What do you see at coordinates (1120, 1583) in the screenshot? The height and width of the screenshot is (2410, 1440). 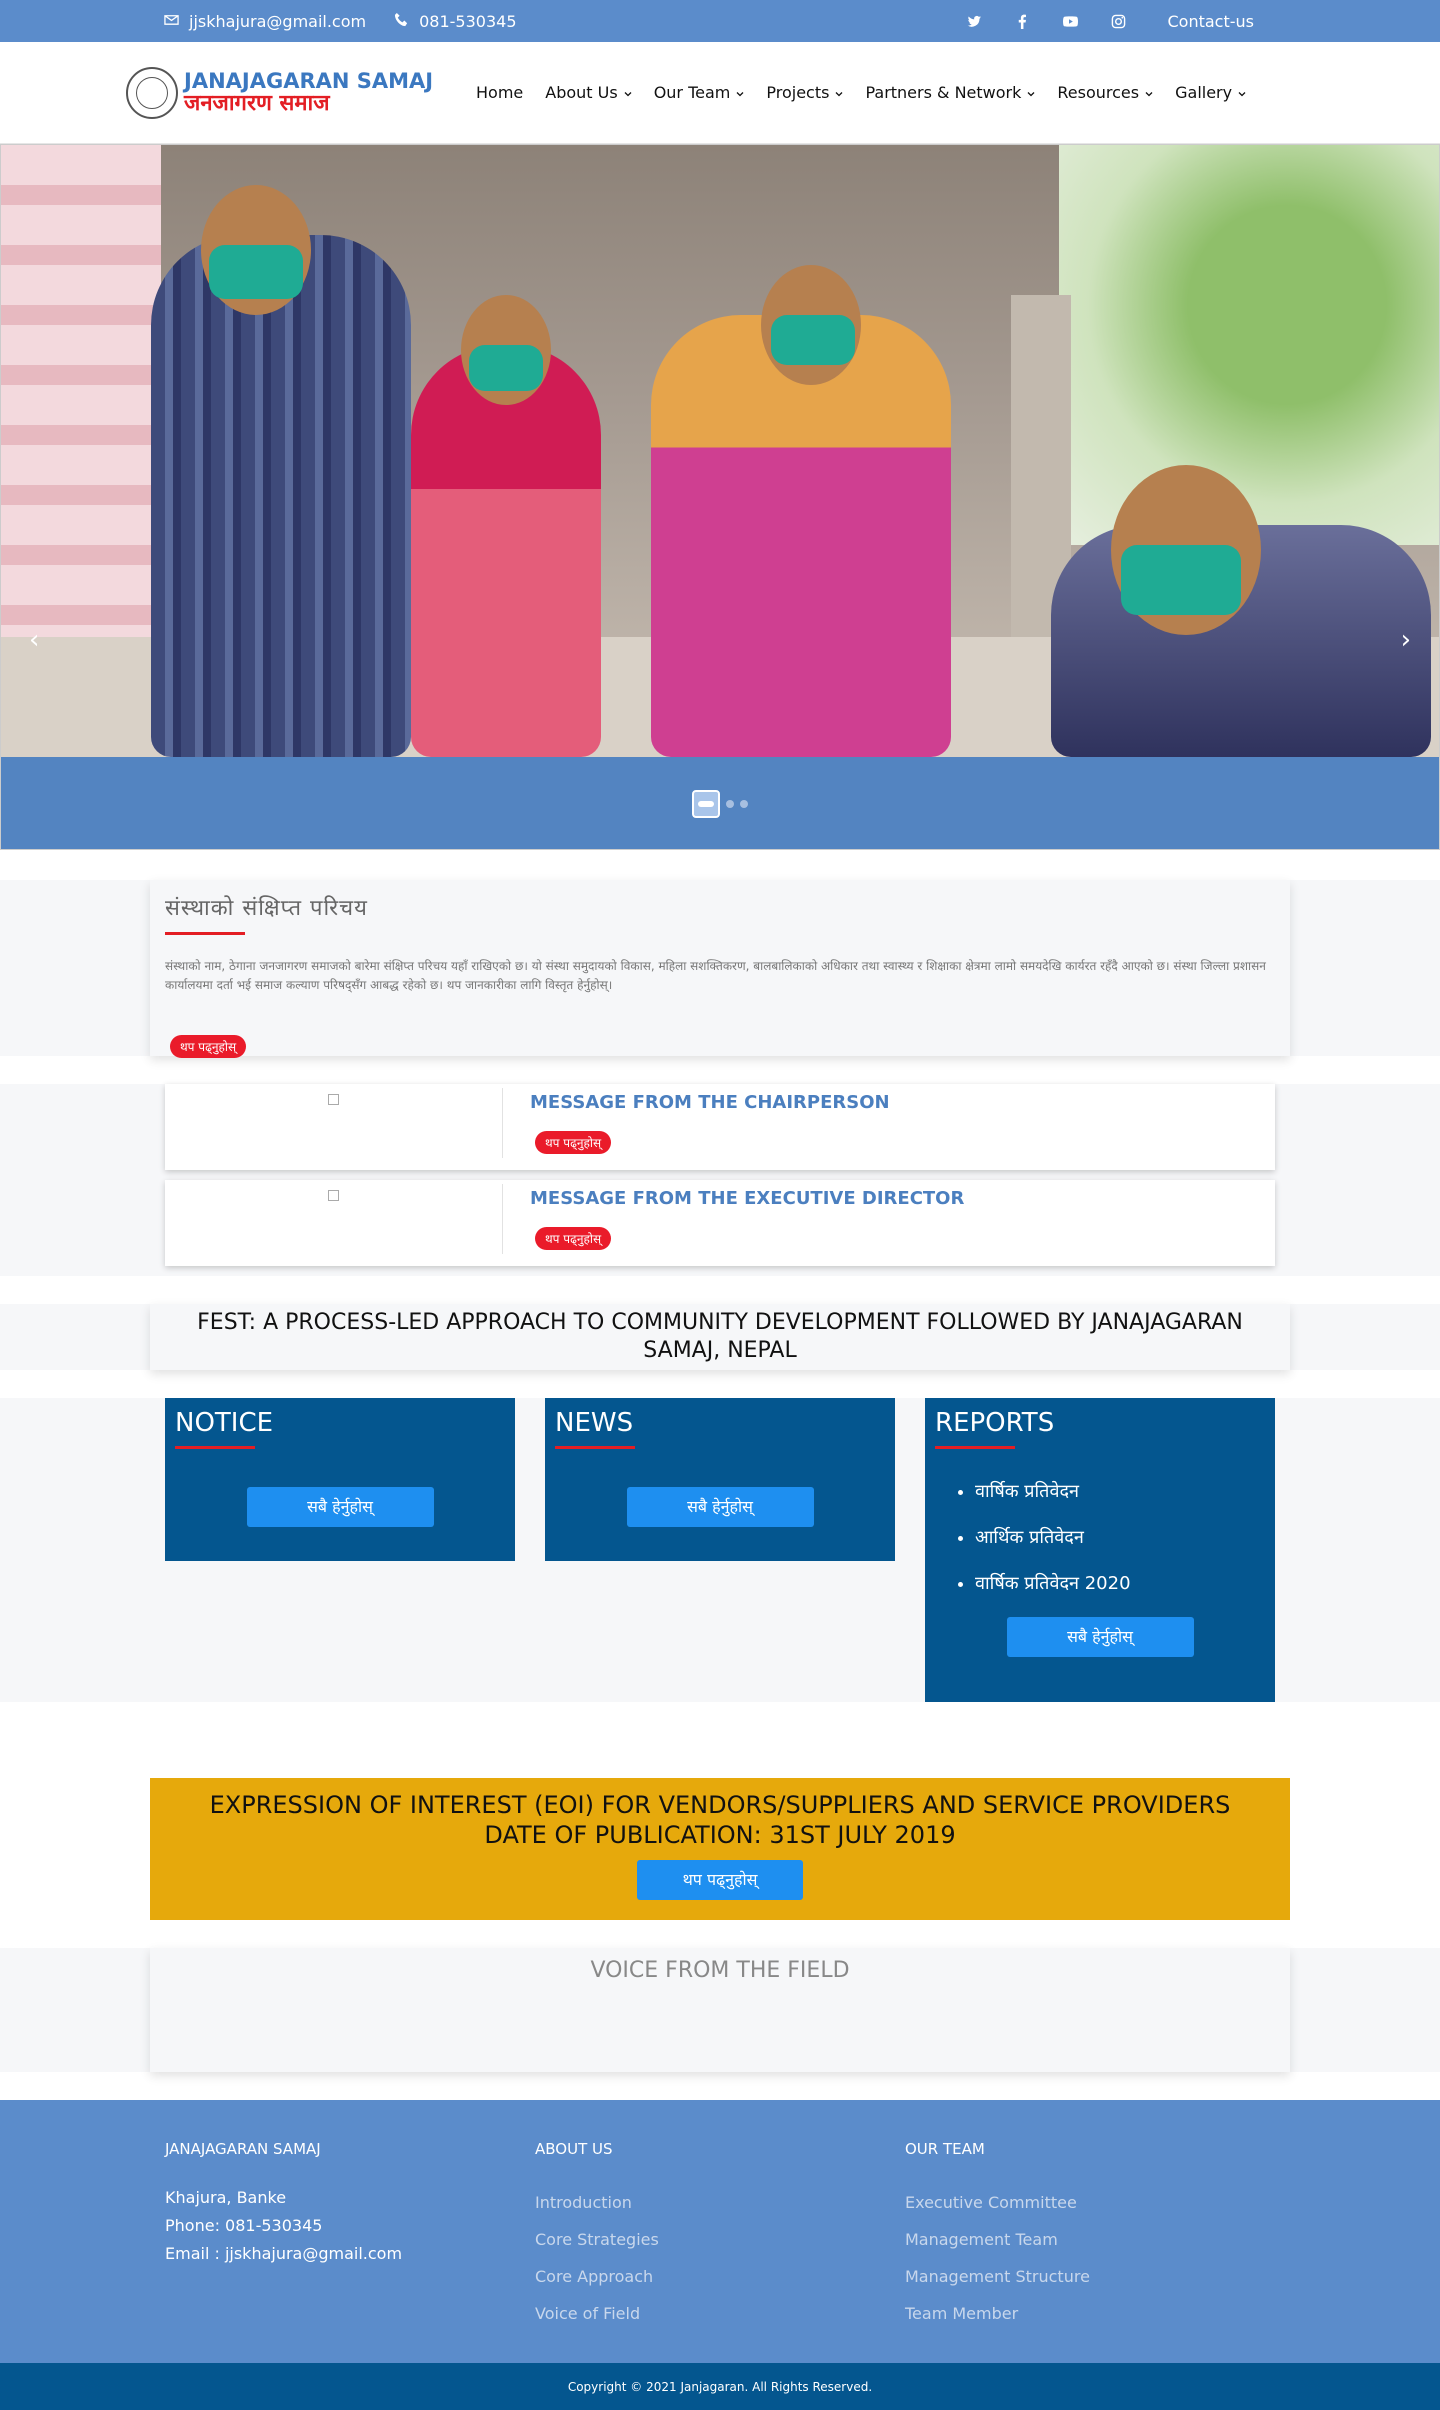 I see `report-item: वार्षिक प्रतिवेदन 2020` at bounding box center [1120, 1583].